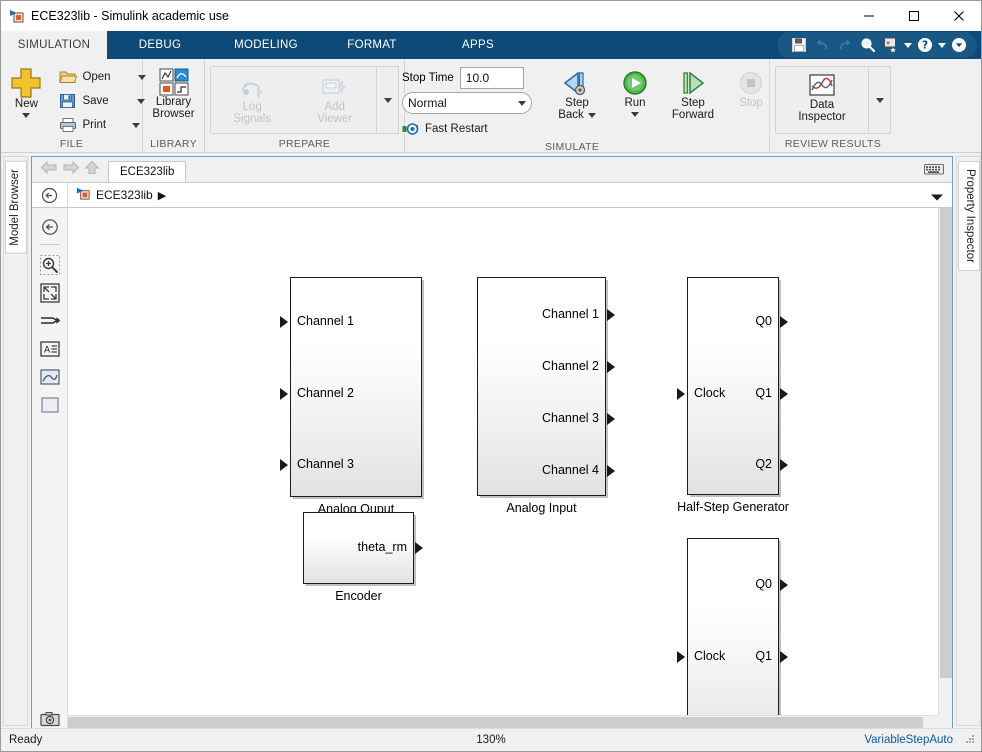 Image resolution: width=982 pixels, height=752 pixels. What do you see at coordinates (925, 45) in the screenshot?
I see `help-icon: ?` at bounding box center [925, 45].